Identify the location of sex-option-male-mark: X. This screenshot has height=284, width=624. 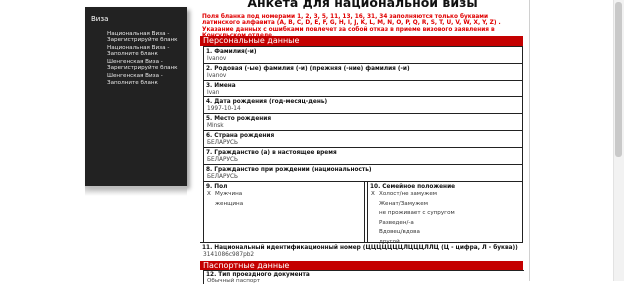
(209, 194).